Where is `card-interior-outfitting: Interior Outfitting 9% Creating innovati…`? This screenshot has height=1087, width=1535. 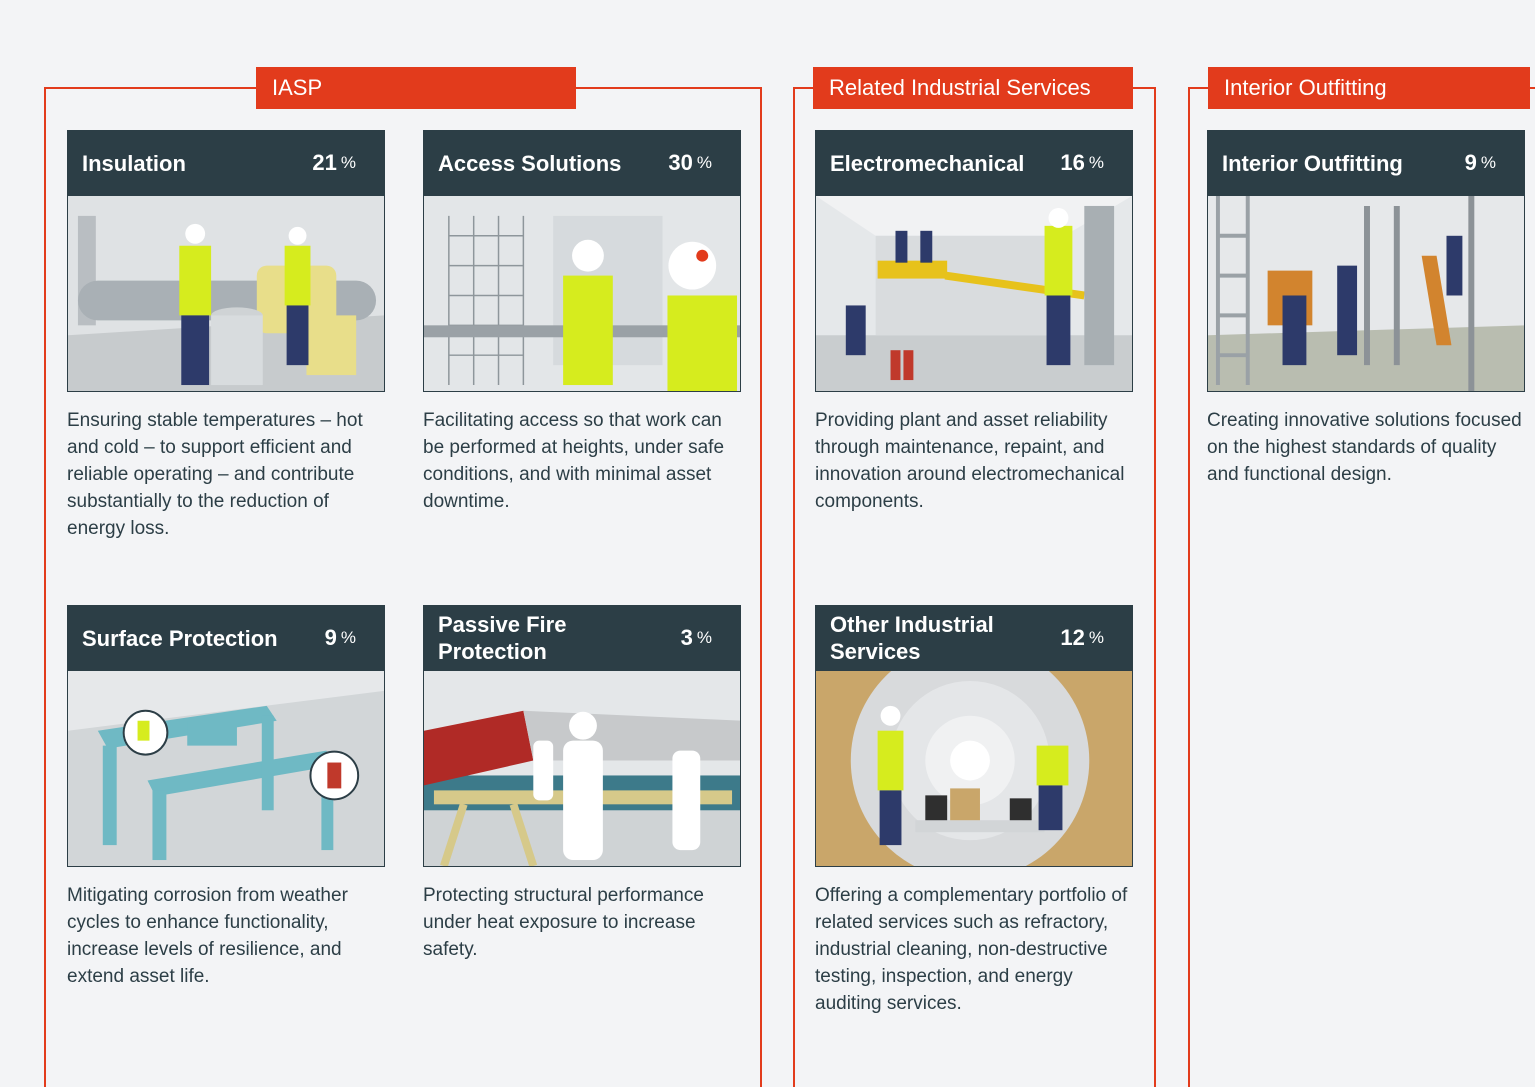 card-interior-outfitting: Interior Outfitting 9% Creating innovati… is located at coordinates (1366, 309).